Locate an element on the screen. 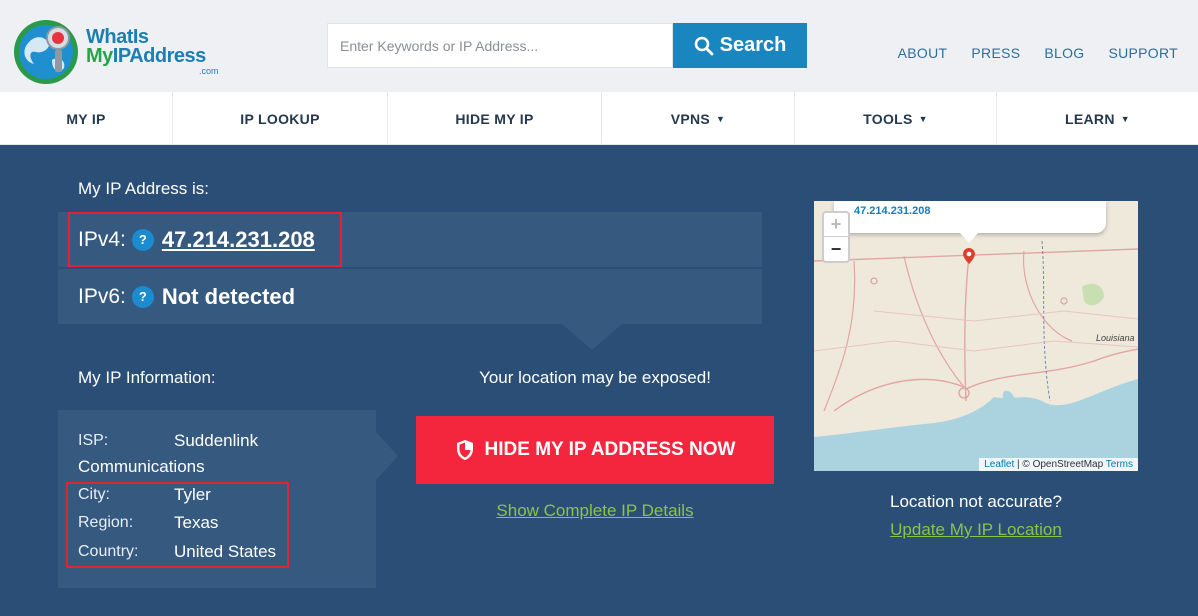 This screenshot has height=616, width=1198. nav-item-learn: LEARN ▼ is located at coordinates (1097, 118).